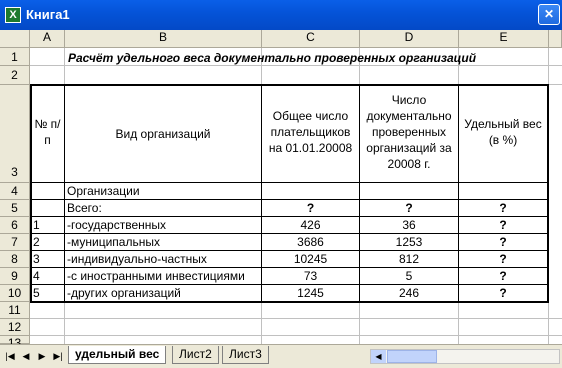 This screenshot has width=562, height=368. I want to click on cell-b7: -муниципальных, so click(163, 242).